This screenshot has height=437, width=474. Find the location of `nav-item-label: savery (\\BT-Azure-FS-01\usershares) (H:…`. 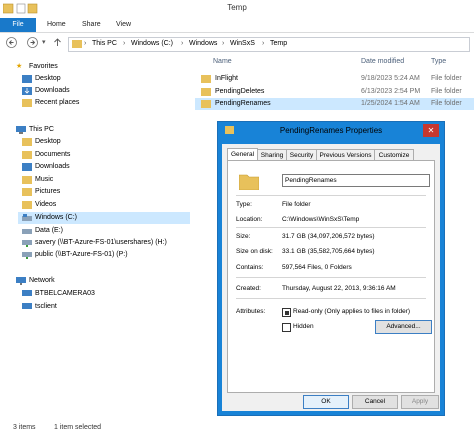

nav-item-label: savery (\\BT-Azure-FS-01\usershares) (H:… is located at coordinates (101, 242).